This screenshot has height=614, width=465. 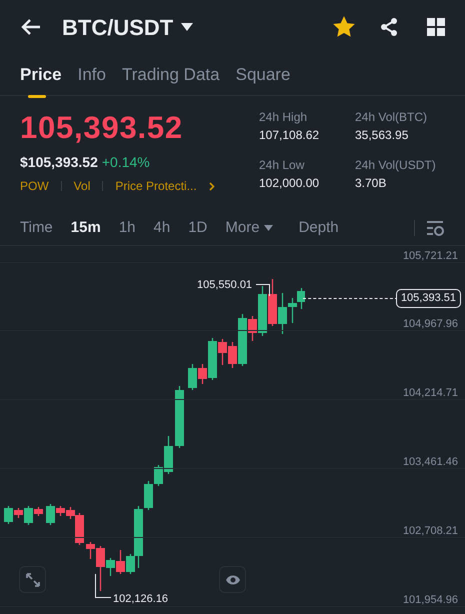 What do you see at coordinates (436, 27) in the screenshot?
I see `grid-icon` at bounding box center [436, 27].